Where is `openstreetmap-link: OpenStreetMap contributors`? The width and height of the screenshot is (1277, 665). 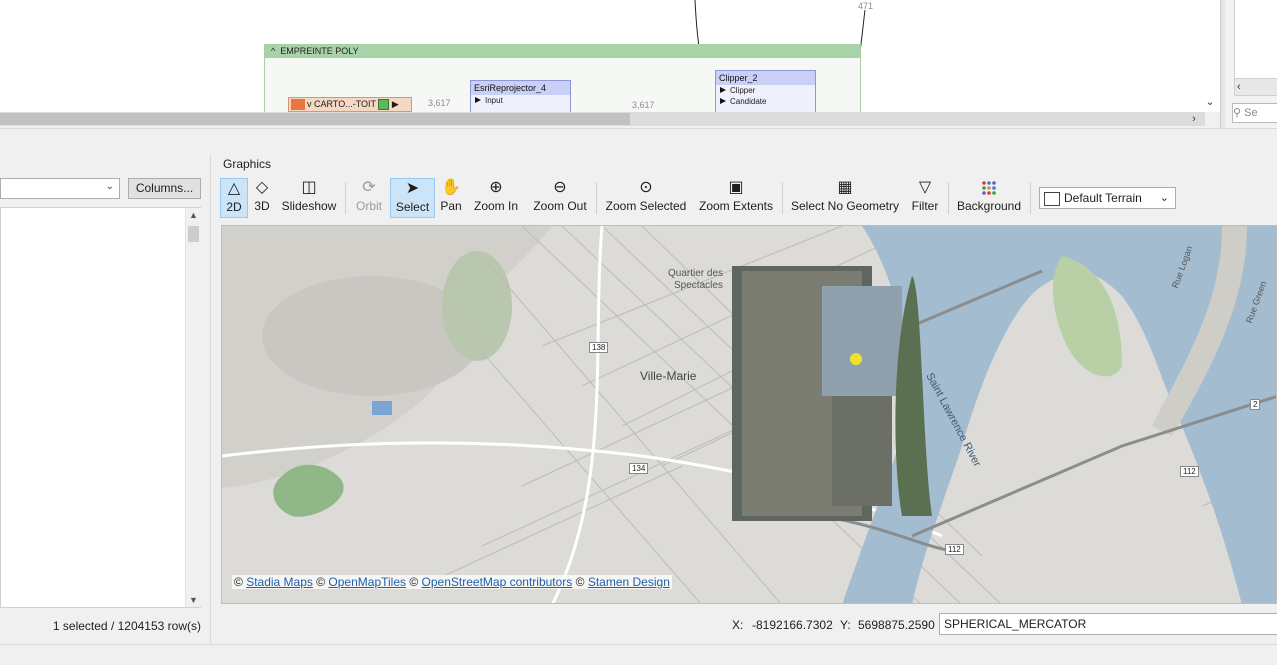 openstreetmap-link: OpenStreetMap contributors is located at coordinates (497, 582).